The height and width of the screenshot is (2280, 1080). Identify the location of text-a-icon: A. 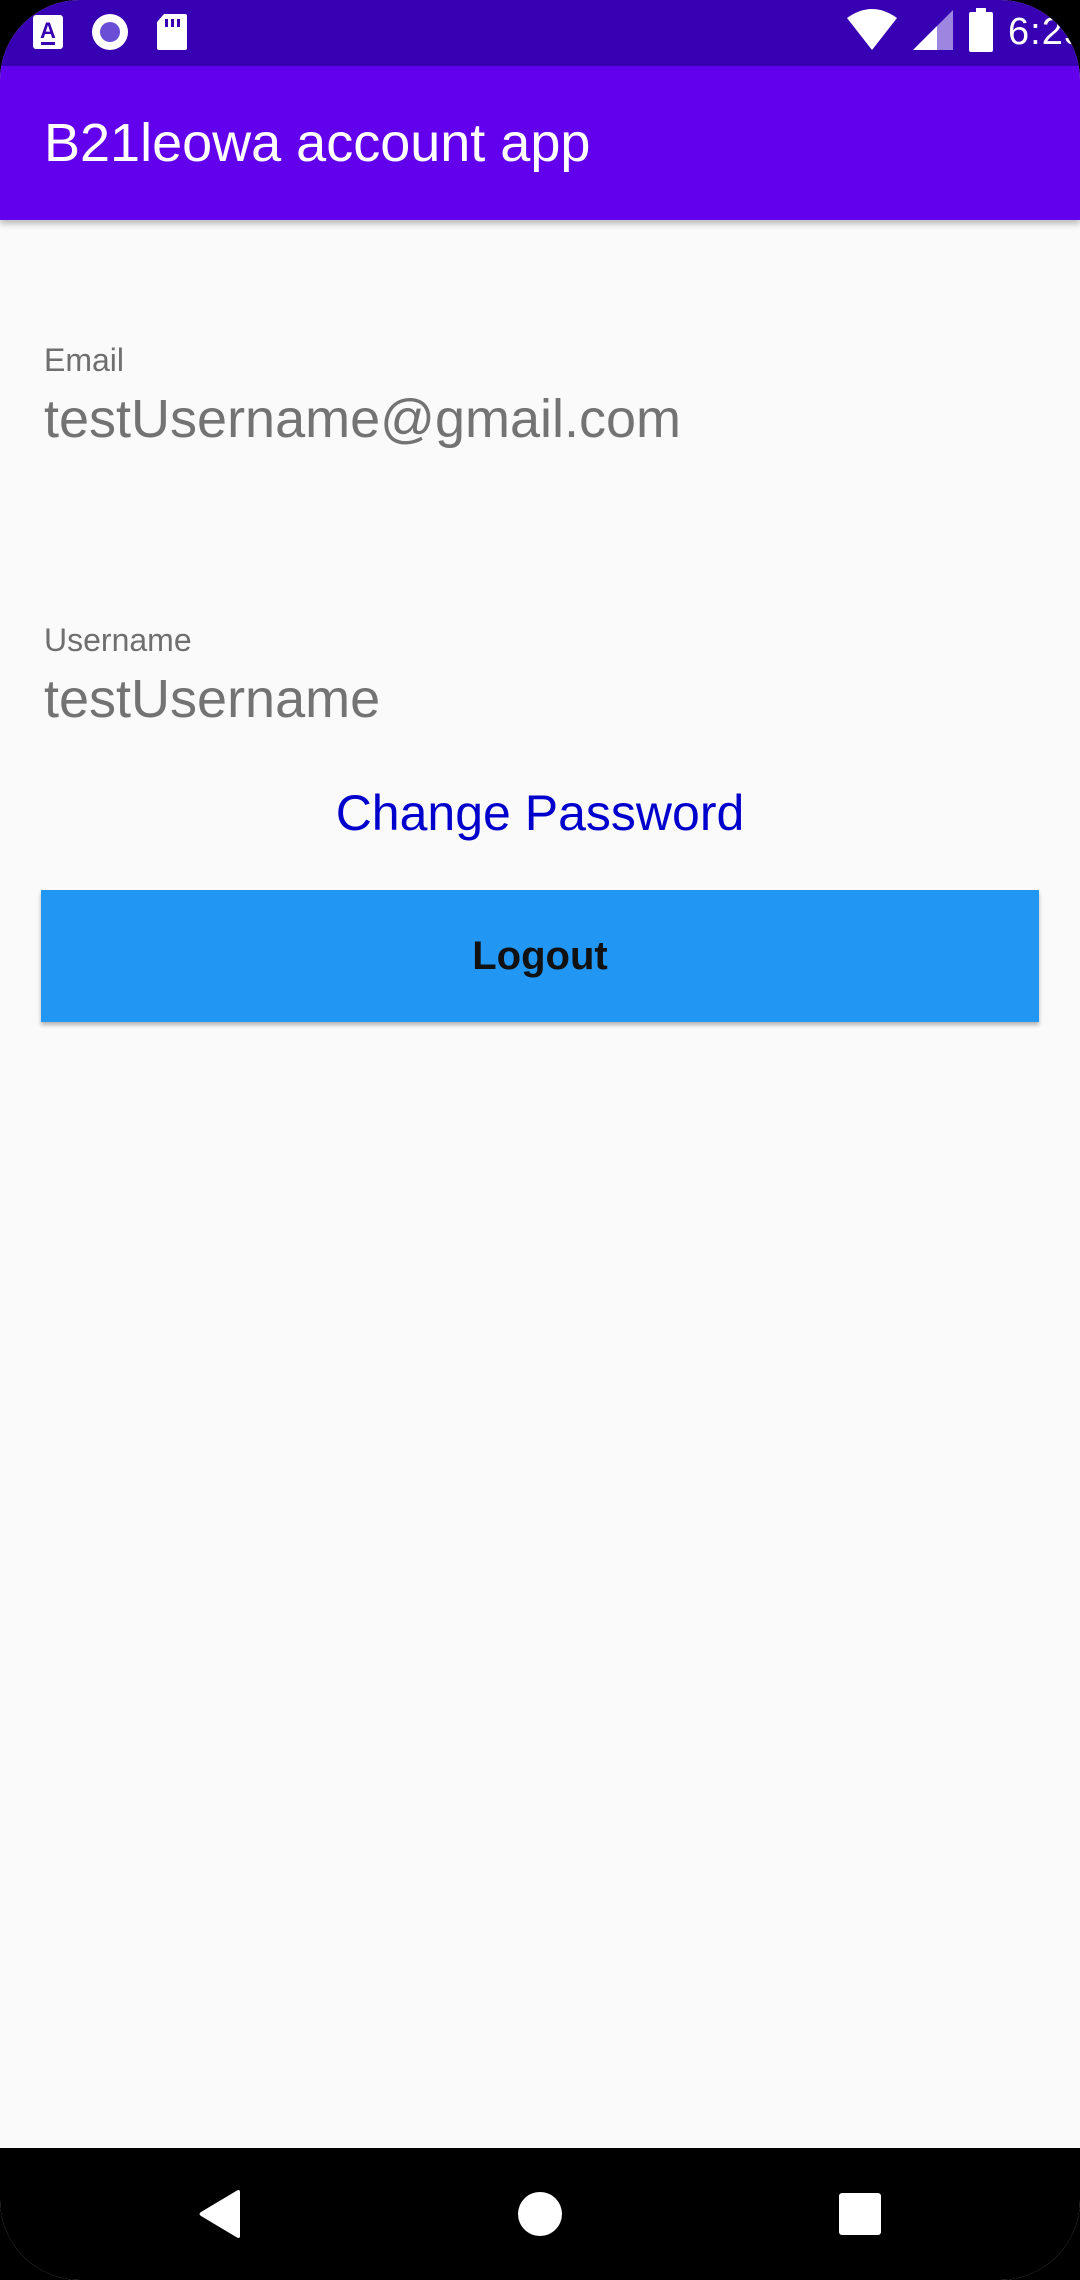
(48, 34).